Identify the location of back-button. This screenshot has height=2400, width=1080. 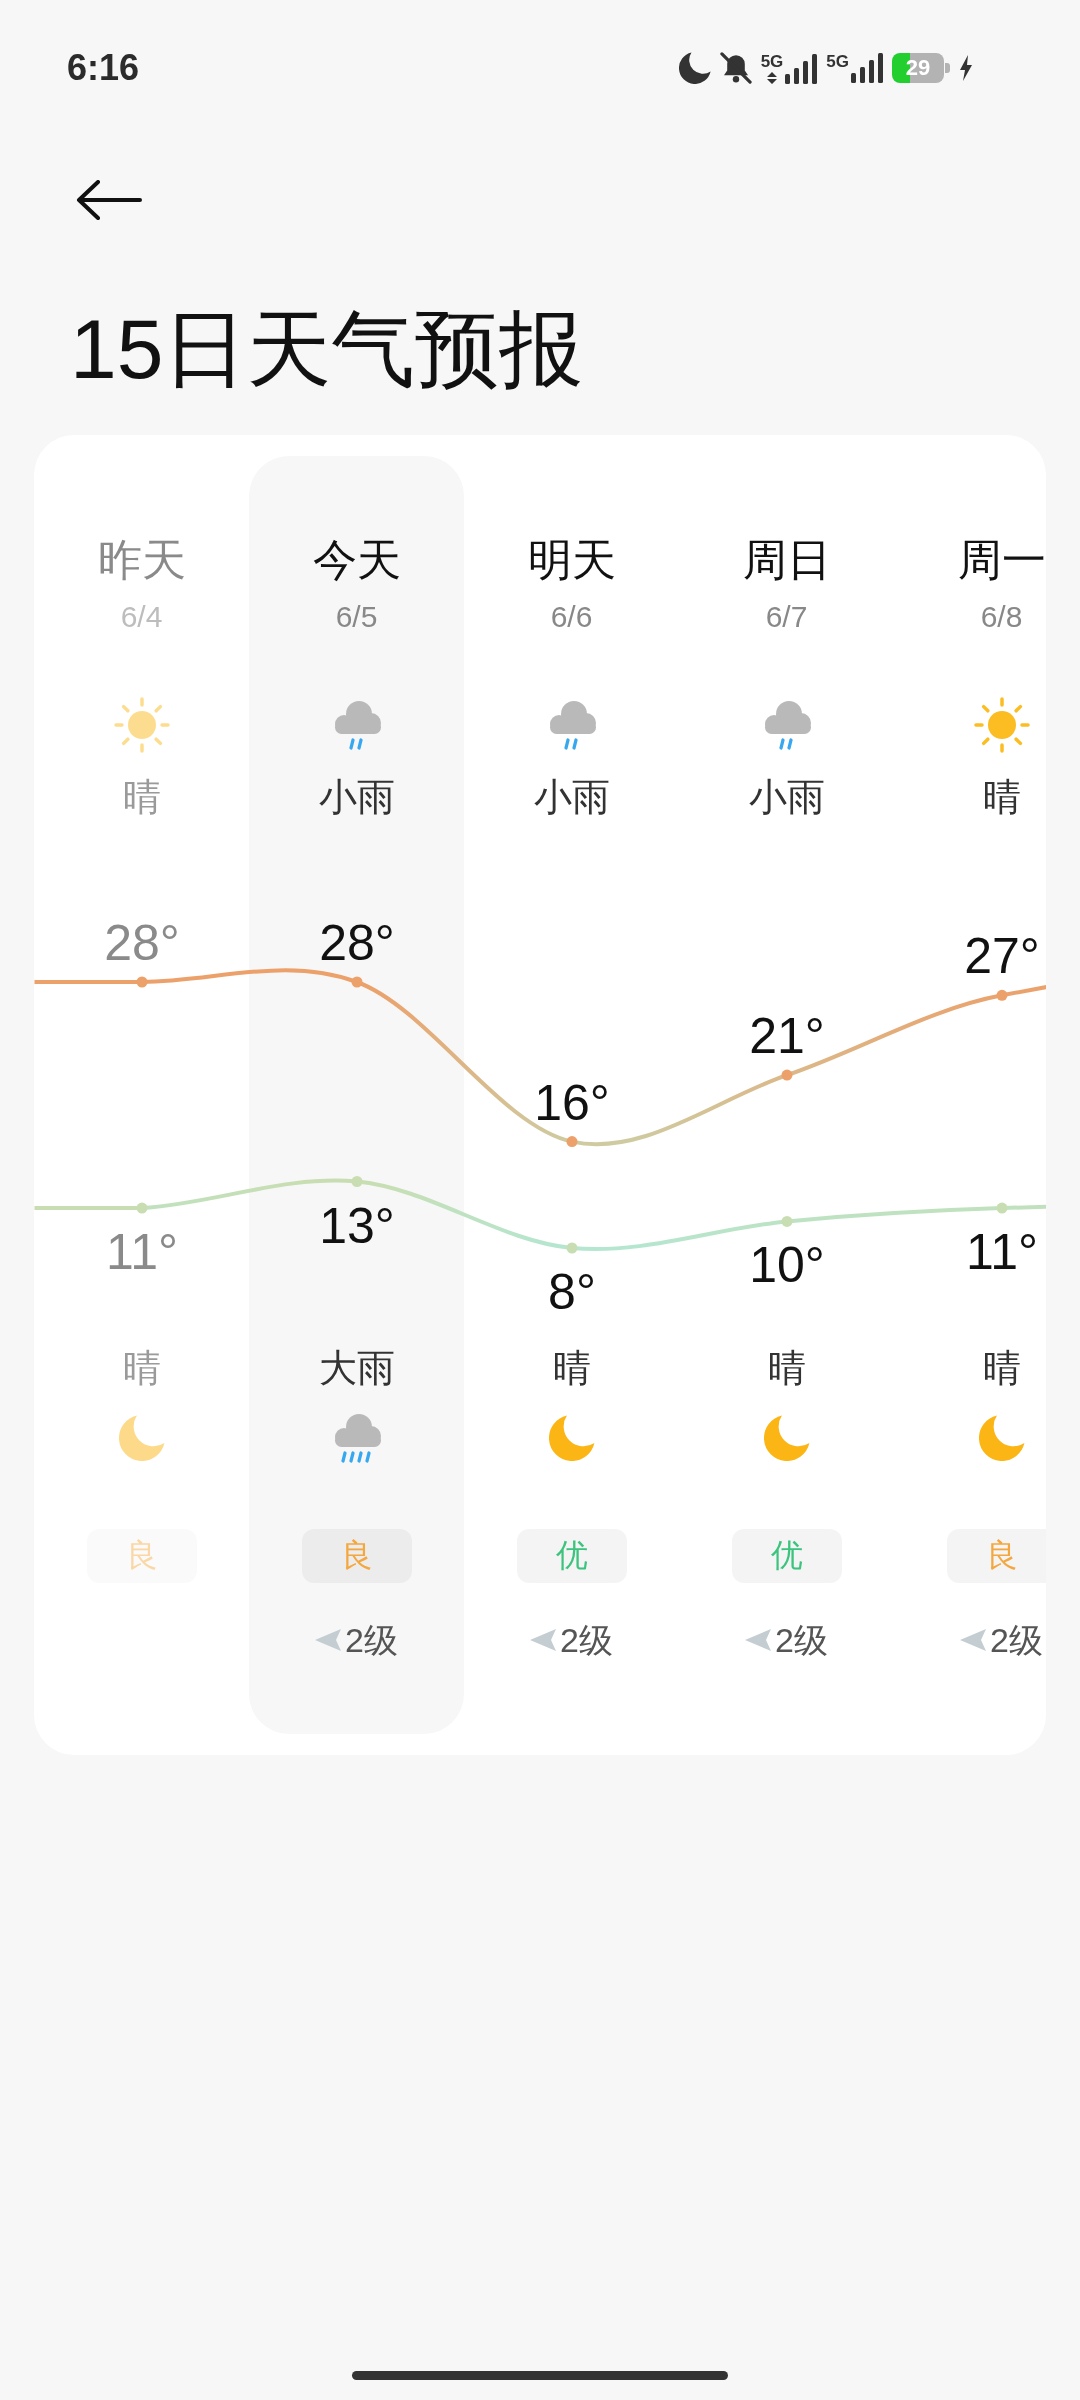
(109, 200).